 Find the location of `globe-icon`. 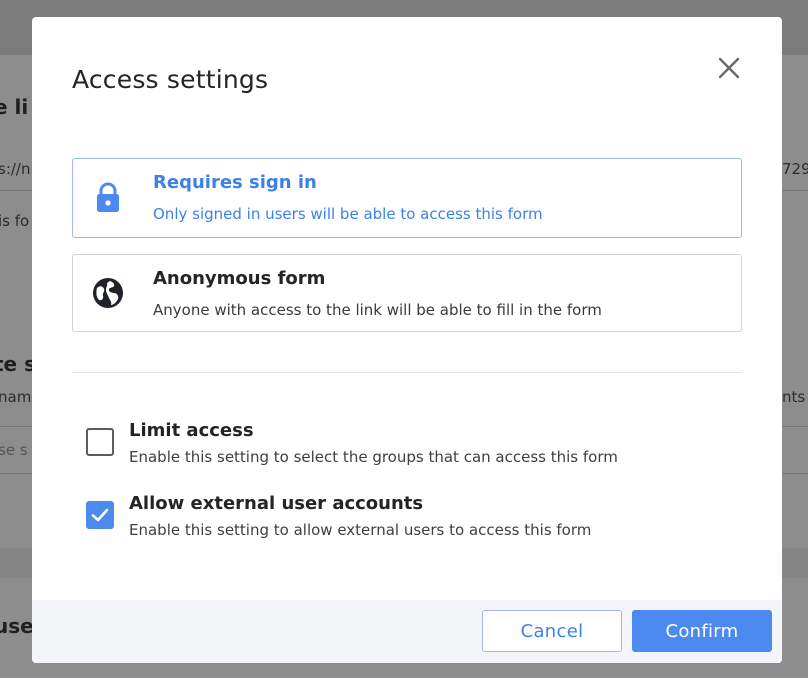

globe-icon is located at coordinates (108, 293).